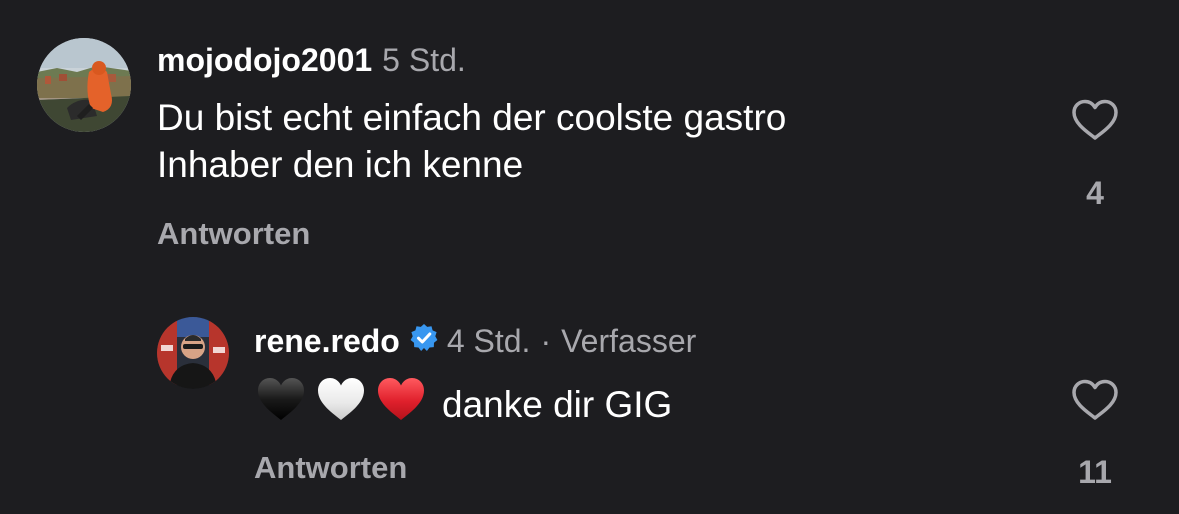  What do you see at coordinates (424, 60) in the screenshot?
I see `timestamp: 5 Std.` at bounding box center [424, 60].